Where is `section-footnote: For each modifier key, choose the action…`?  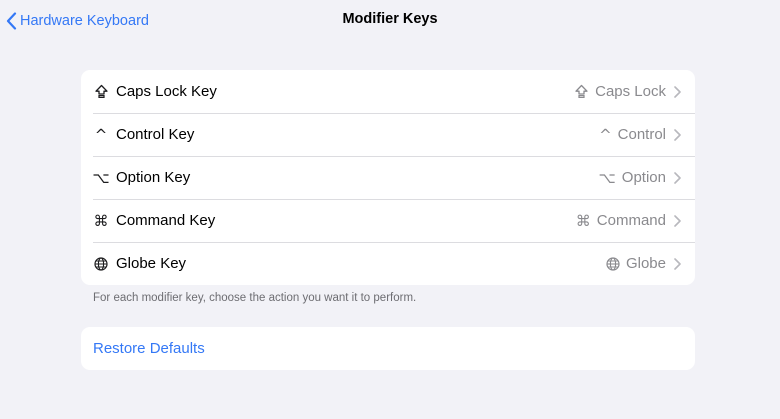 section-footnote: For each modifier key, choose the action… is located at coordinates (255, 298).